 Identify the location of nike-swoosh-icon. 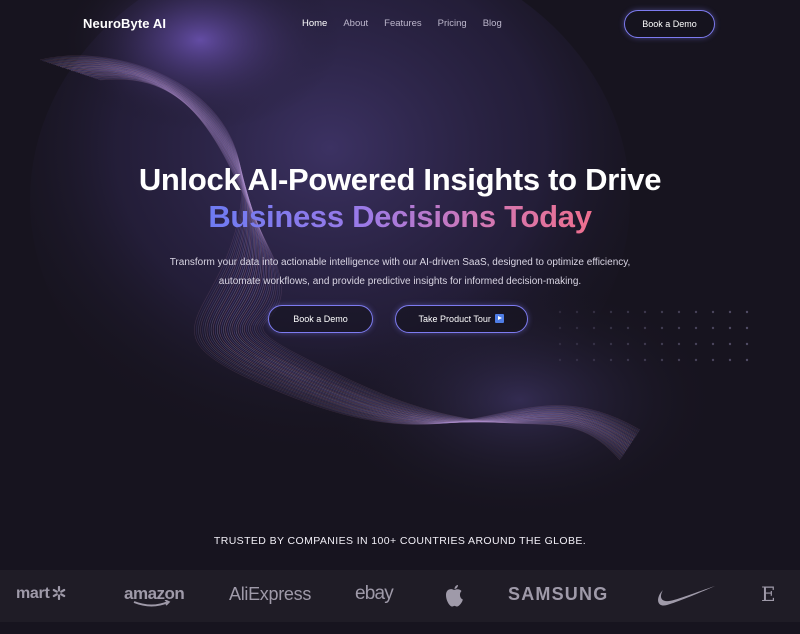
(686, 596).